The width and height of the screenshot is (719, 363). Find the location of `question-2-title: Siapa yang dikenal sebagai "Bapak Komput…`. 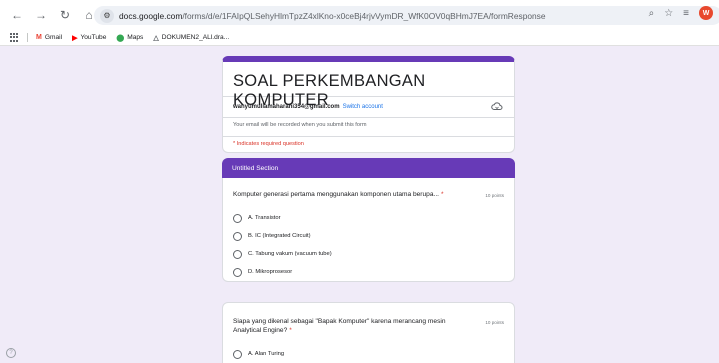

question-2-title: Siapa yang dikenal sebagai "Bapak Komput… is located at coordinates (368, 326).